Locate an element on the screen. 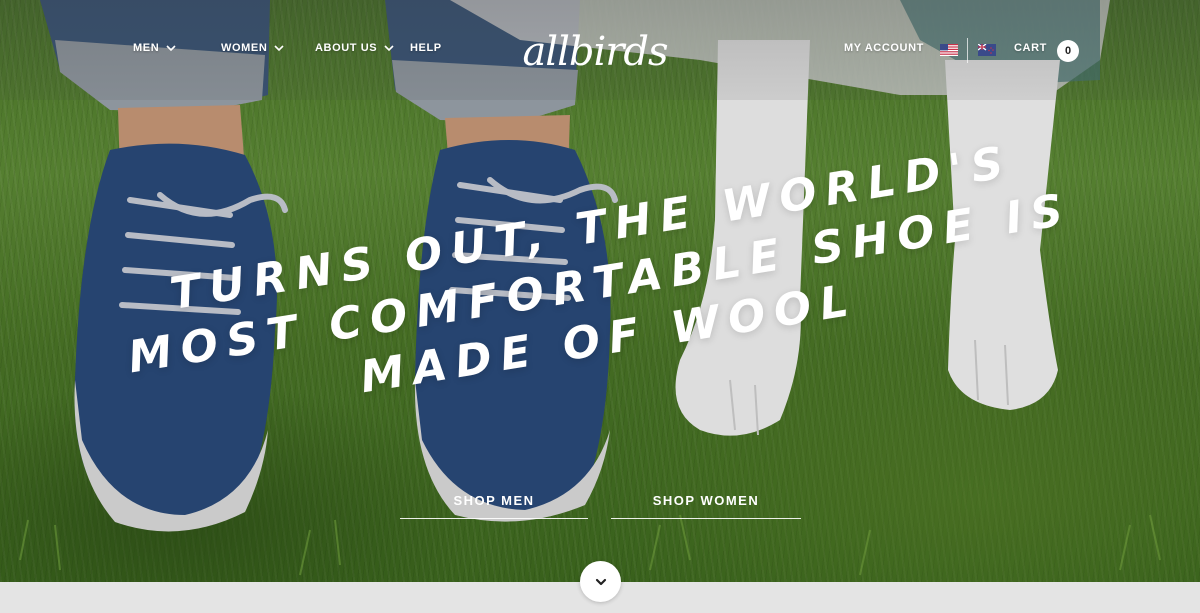 The width and height of the screenshot is (1200, 613). nav-women-label: WOMEN is located at coordinates (244, 48).